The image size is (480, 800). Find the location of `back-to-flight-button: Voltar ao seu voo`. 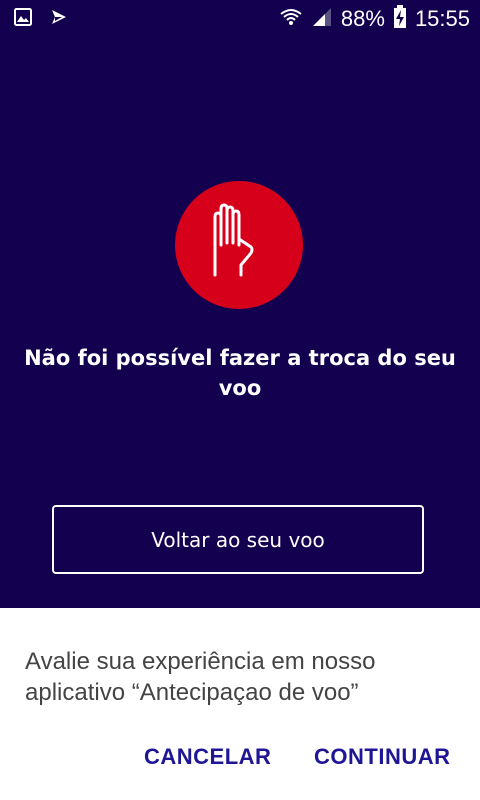

back-to-flight-button: Voltar ao seu voo is located at coordinates (238, 539).